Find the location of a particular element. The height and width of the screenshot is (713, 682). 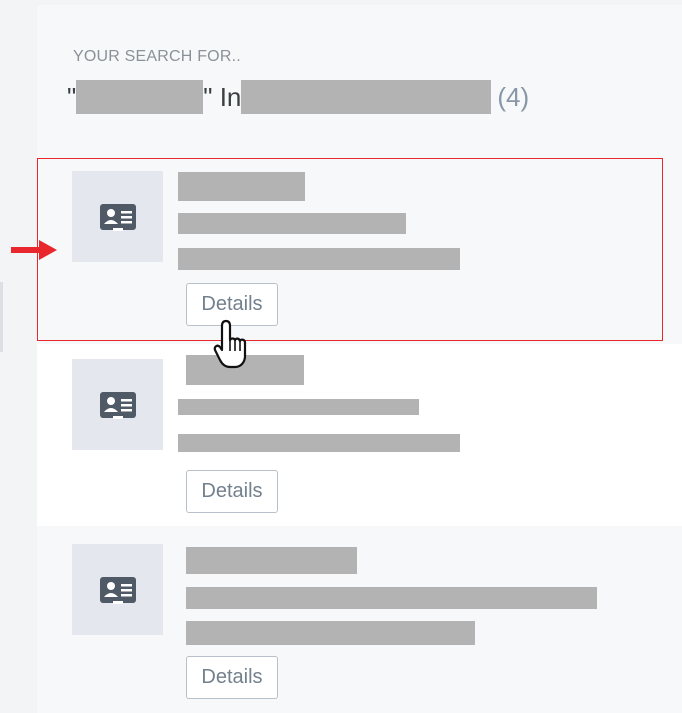

right-arrow-icon is located at coordinates (34, 250).